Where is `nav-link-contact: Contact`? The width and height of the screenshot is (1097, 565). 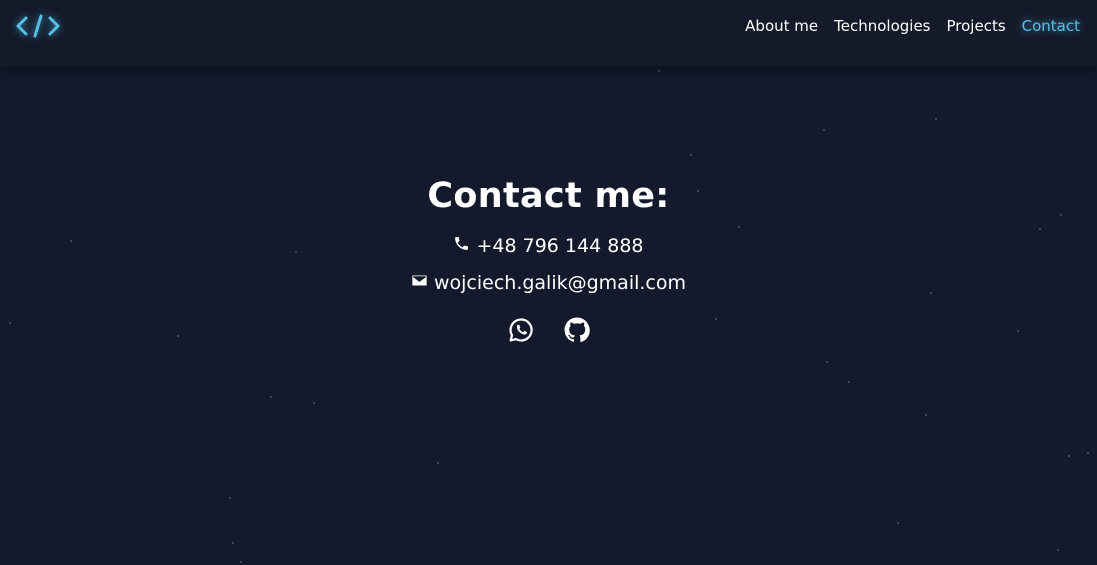 nav-link-contact: Contact is located at coordinates (1051, 26).